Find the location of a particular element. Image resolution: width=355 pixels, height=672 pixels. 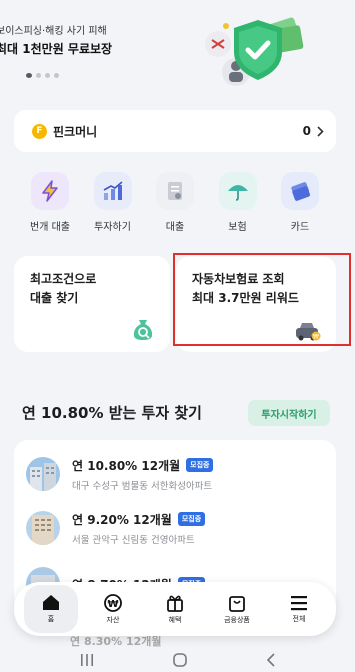

tab-label: 전체 is located at coordinates (299, 618).